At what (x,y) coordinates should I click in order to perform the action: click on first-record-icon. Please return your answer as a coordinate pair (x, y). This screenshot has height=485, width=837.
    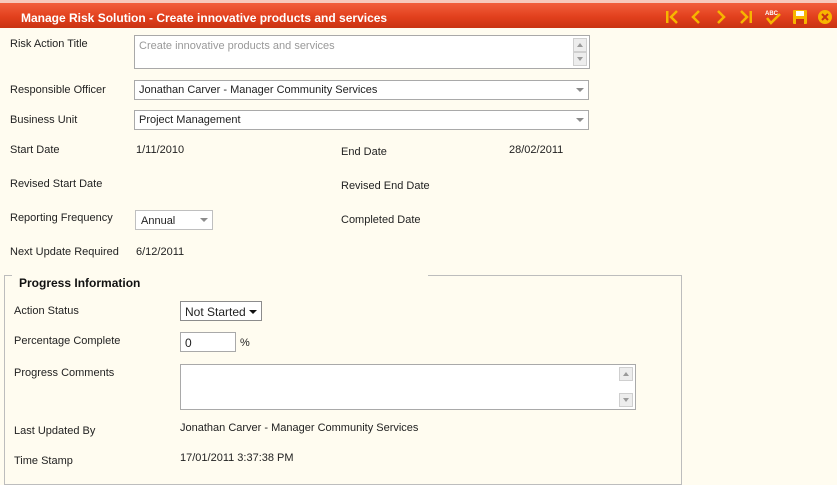
    Looking at the image, I should click on (672, 17).